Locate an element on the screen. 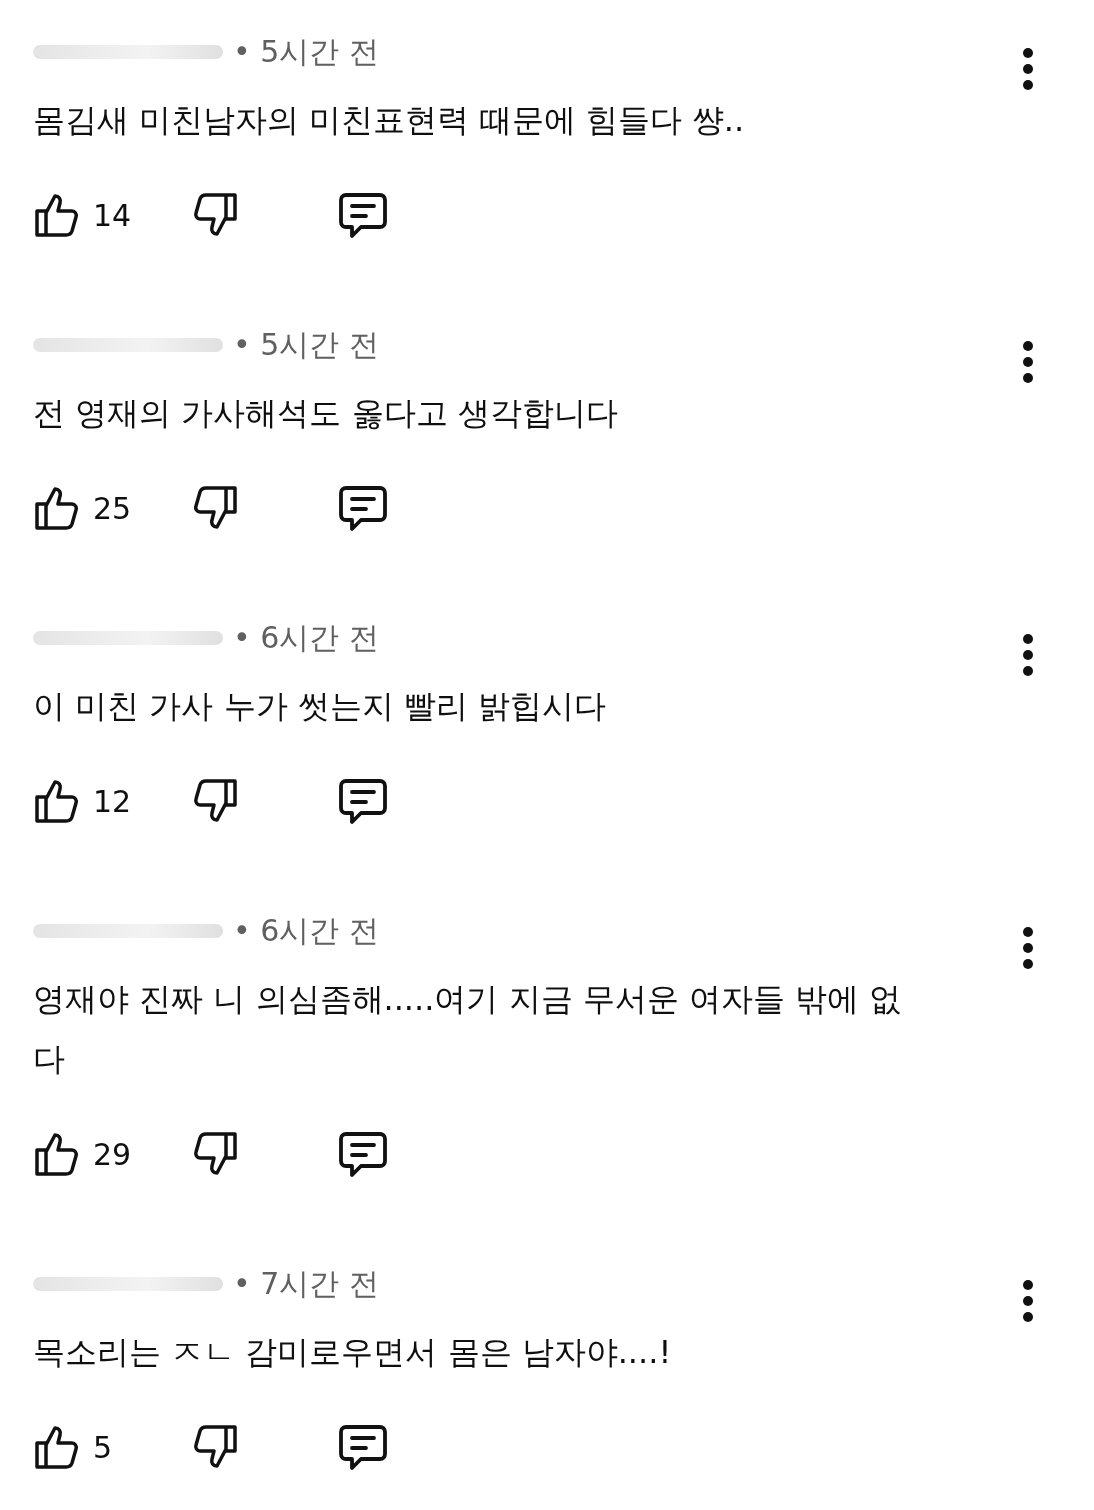 The height and width of the screenshot is (1510, 1094). like-count: 5 is located at coordinates (103, 1447).